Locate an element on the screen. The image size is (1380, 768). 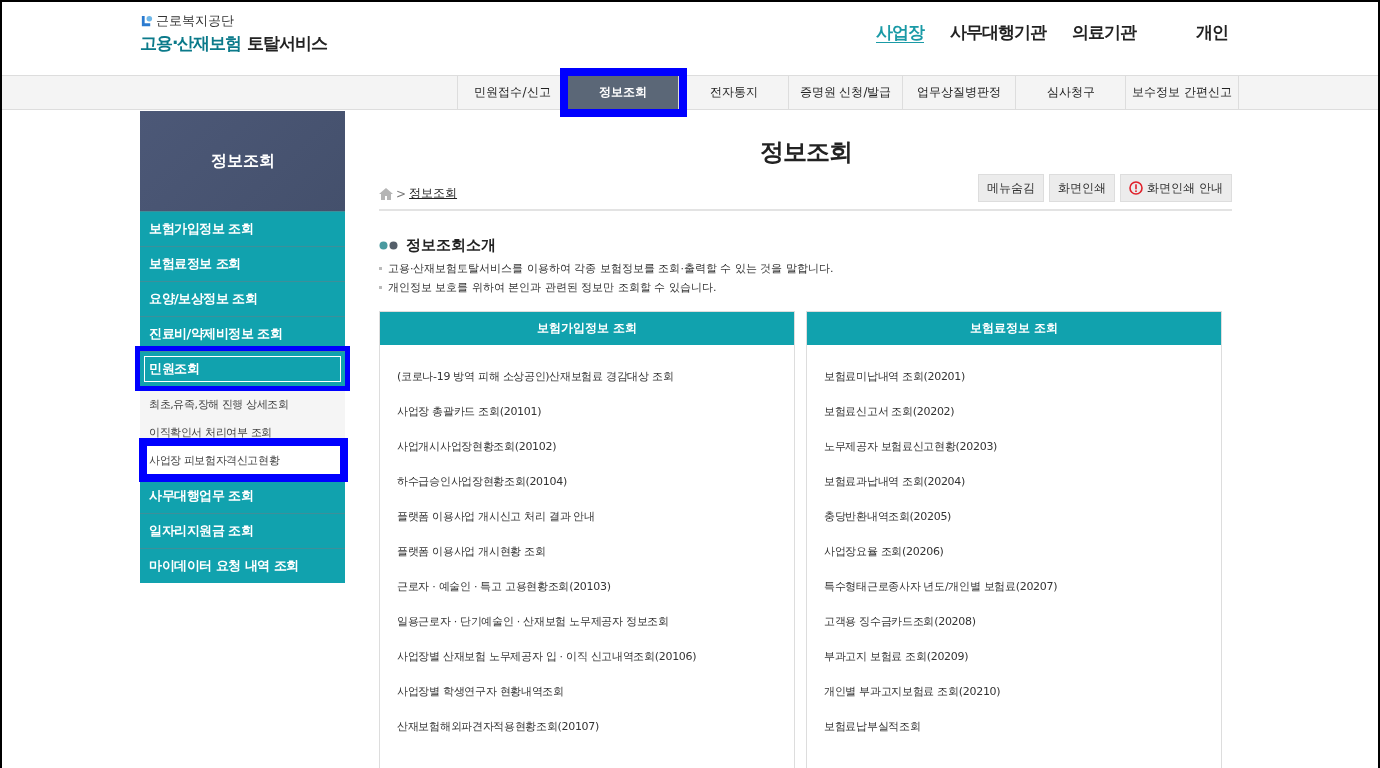
card-link: 하수급승인사업장현황조회(20104) is located at coordinates (595, 481).